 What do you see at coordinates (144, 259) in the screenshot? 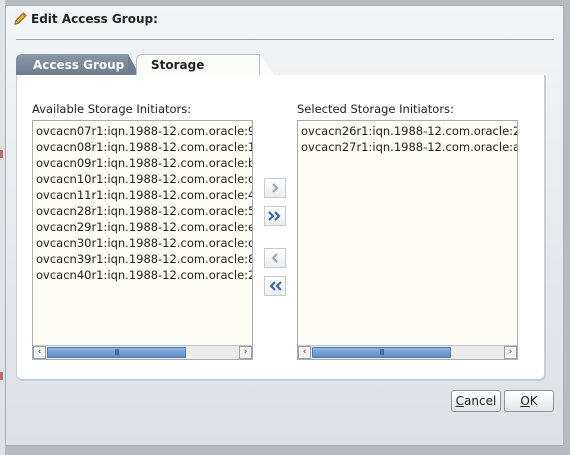
I see `list-item: ovcacn39r1:iqn.1988-12.com.oracle:8f9` at bounding box center [144, 259].